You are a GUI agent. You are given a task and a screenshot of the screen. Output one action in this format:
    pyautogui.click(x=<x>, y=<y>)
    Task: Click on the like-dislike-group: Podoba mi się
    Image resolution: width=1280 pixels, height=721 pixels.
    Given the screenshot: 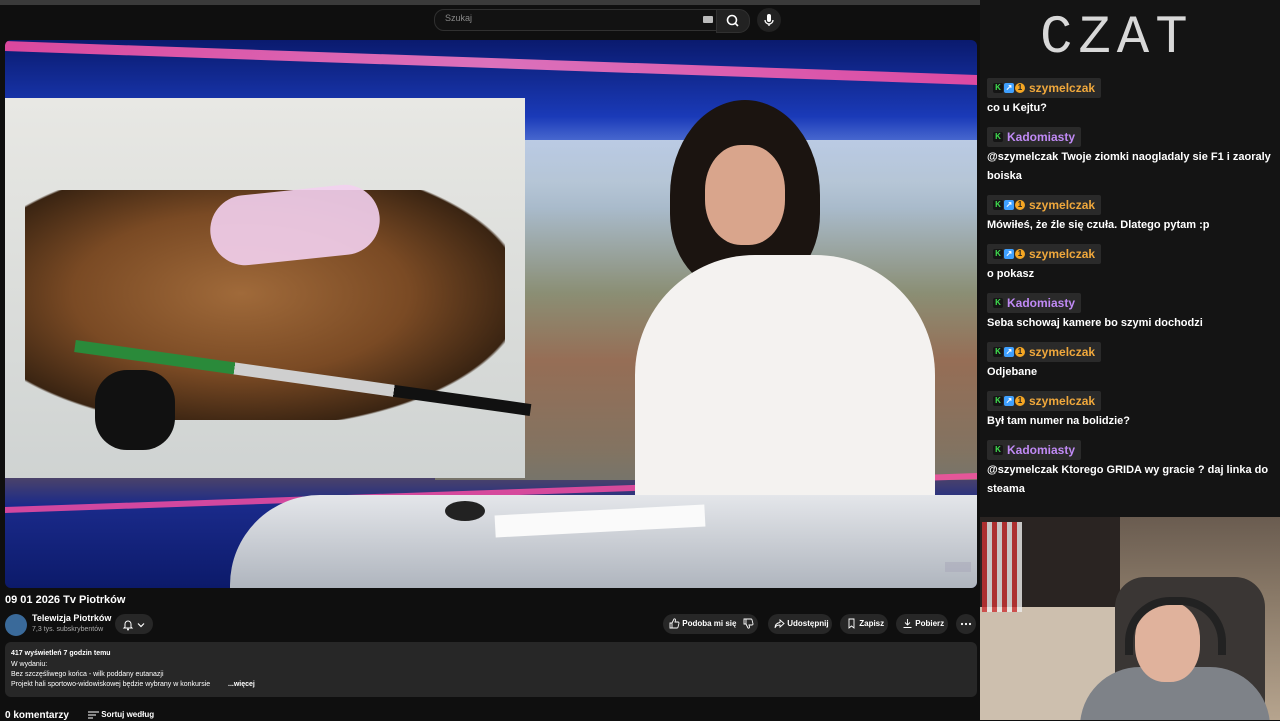 What is the action you would take?
    pyautogui.click(x=710, y=624)
    